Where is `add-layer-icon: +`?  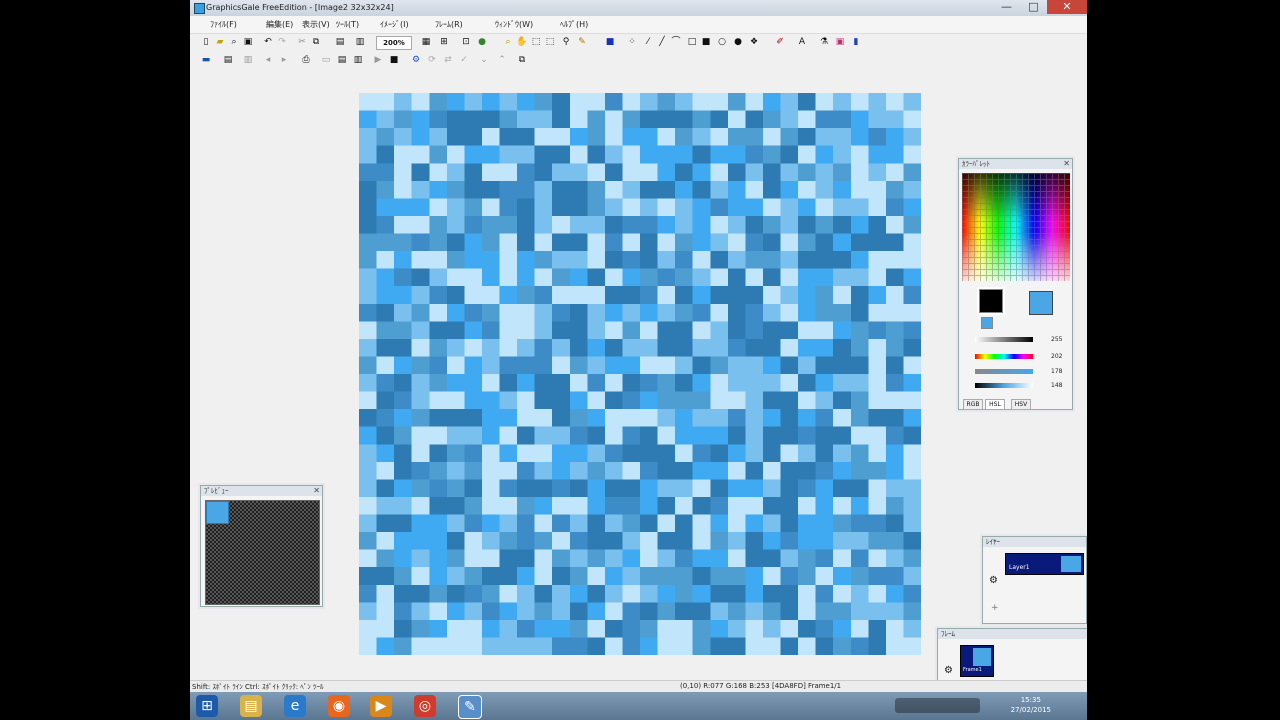 add-layer-icon: + is located at coordinates (995, 608).